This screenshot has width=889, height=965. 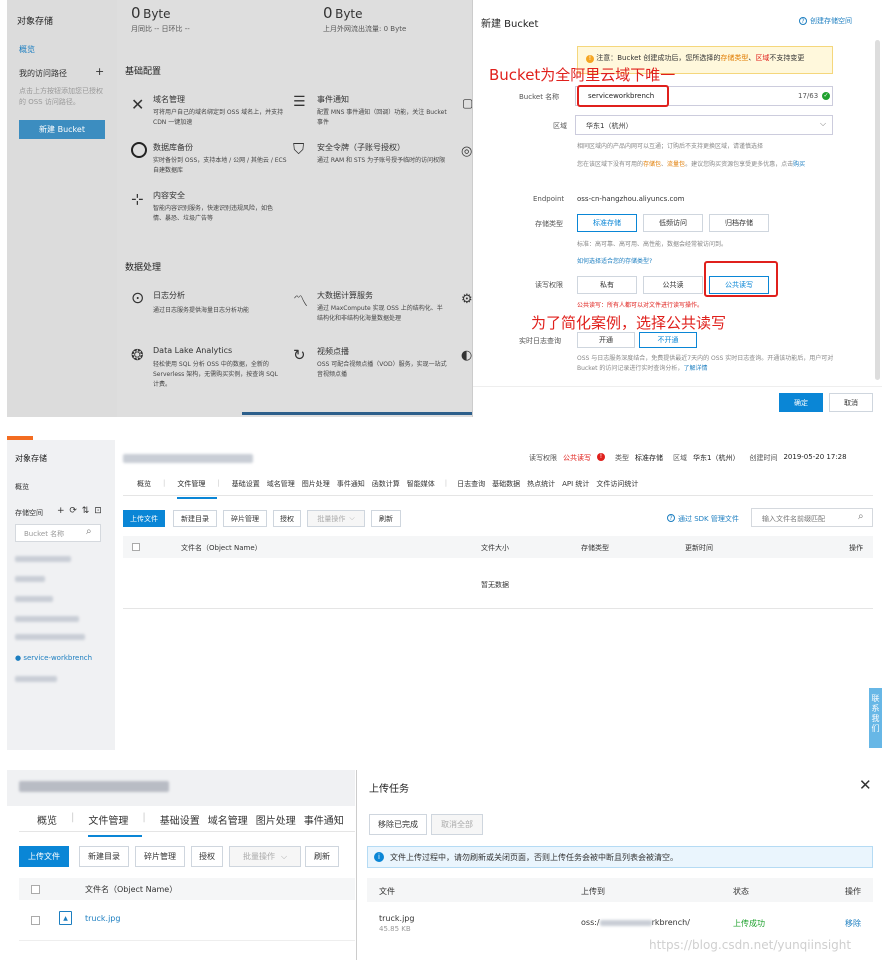 I want to click on traffic-pack-link: 流量包, so click(x=676, y=164).